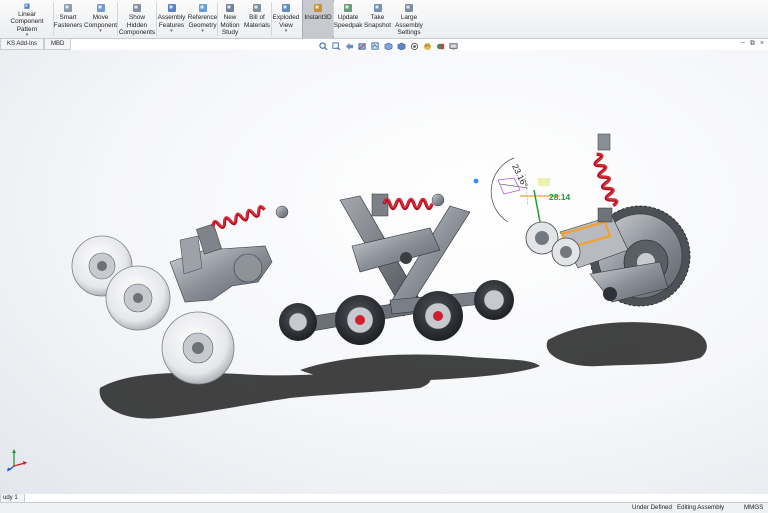 The image size is (768, 513). Describe the element at coordinates (409, 25) in the screenshot. I see `ribbon-button-label: Large Assembly Settings` at that location.